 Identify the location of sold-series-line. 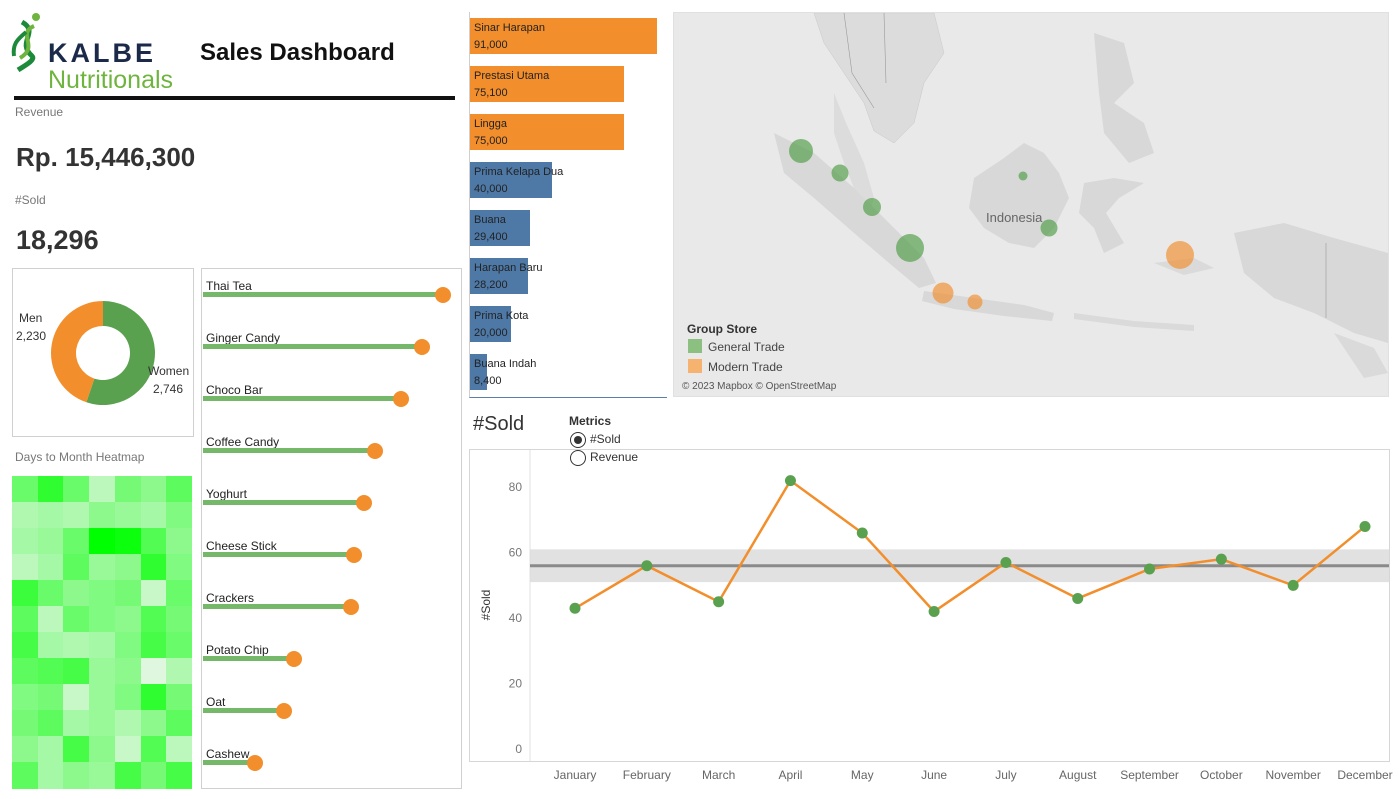
(970, 546).